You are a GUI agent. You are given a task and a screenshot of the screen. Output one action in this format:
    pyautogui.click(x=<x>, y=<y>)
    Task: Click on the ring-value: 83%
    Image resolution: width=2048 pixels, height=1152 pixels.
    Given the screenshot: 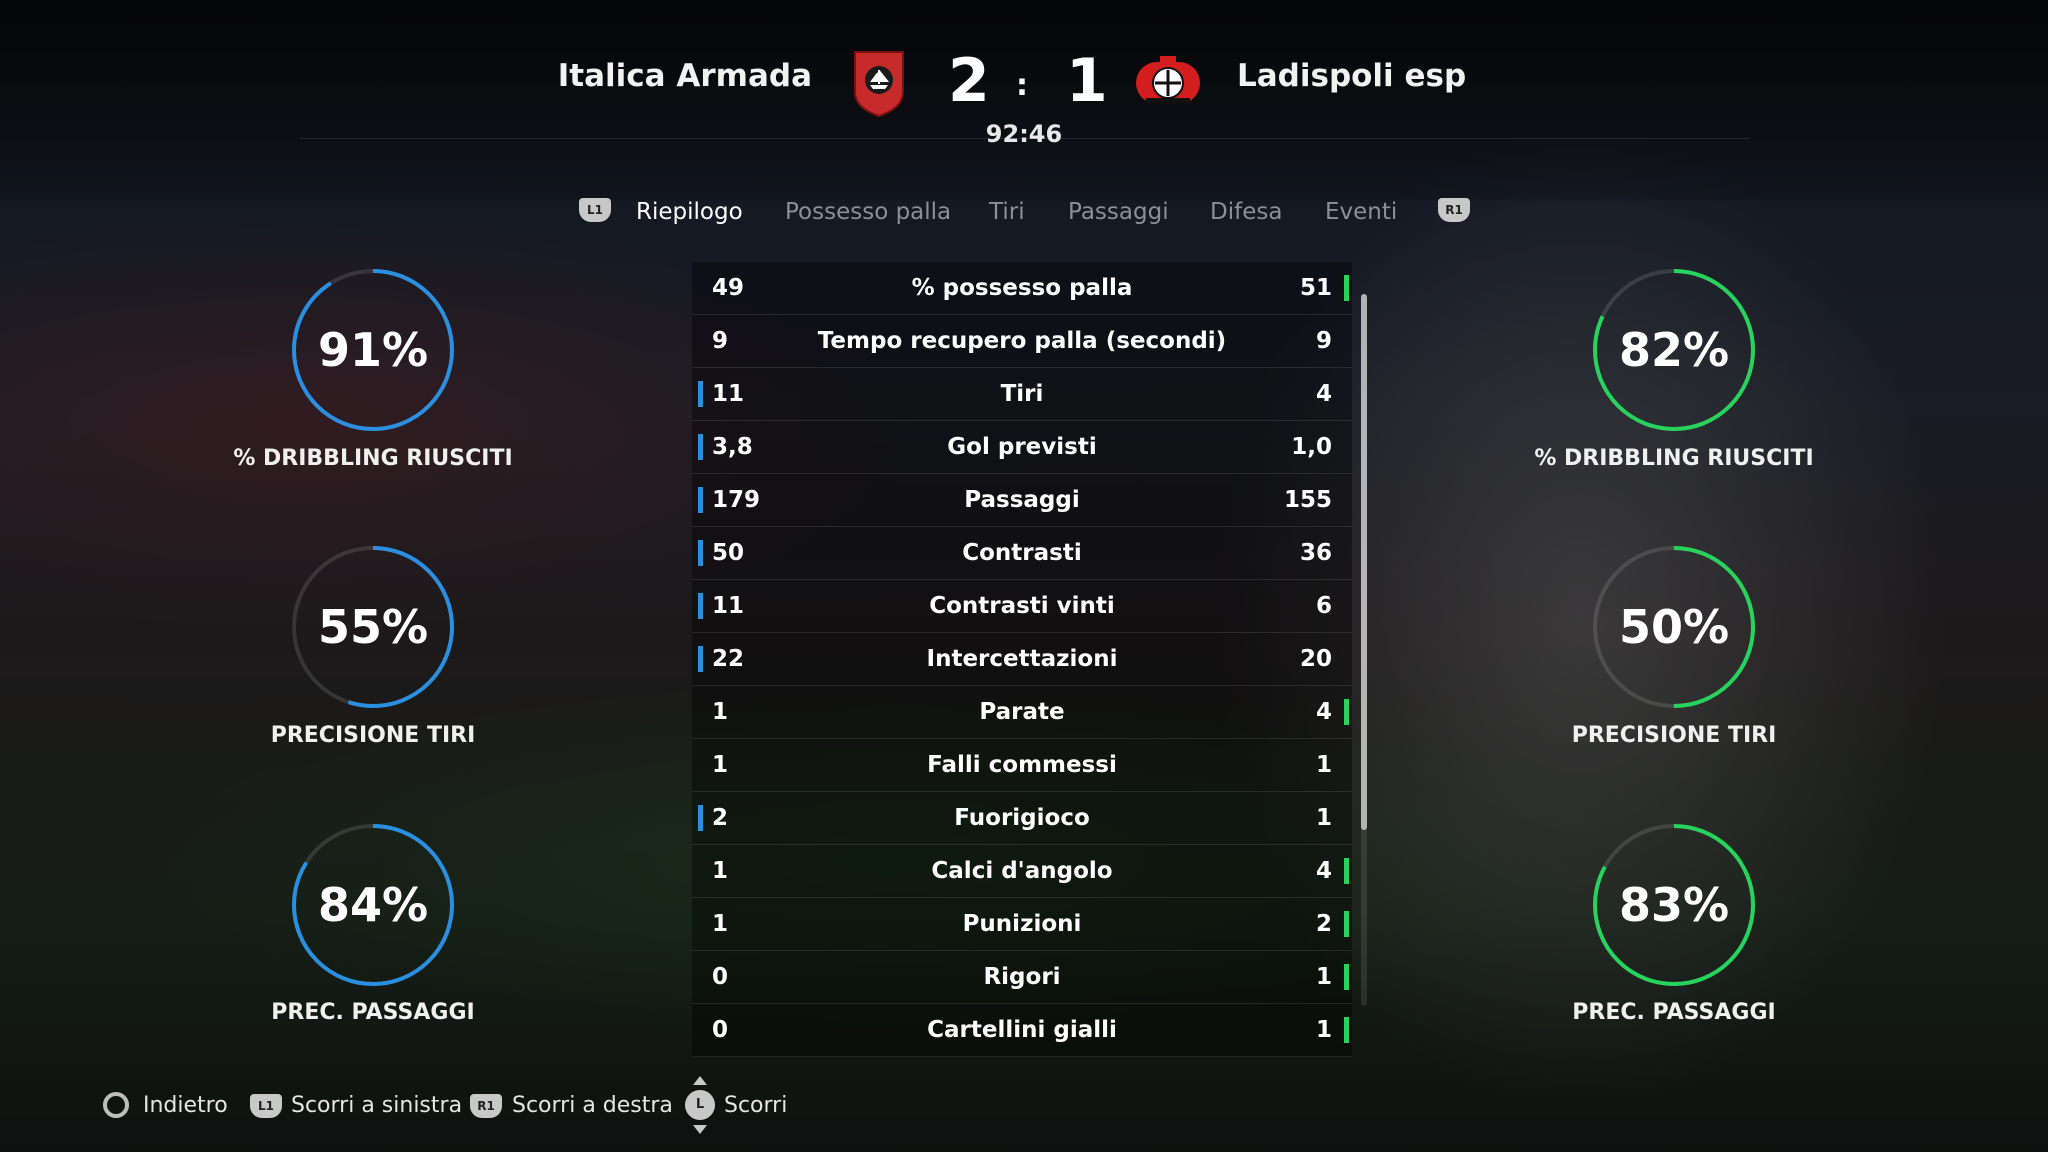 What is the action you would take?
    pyautogui.click(x=1674, y=905)
    